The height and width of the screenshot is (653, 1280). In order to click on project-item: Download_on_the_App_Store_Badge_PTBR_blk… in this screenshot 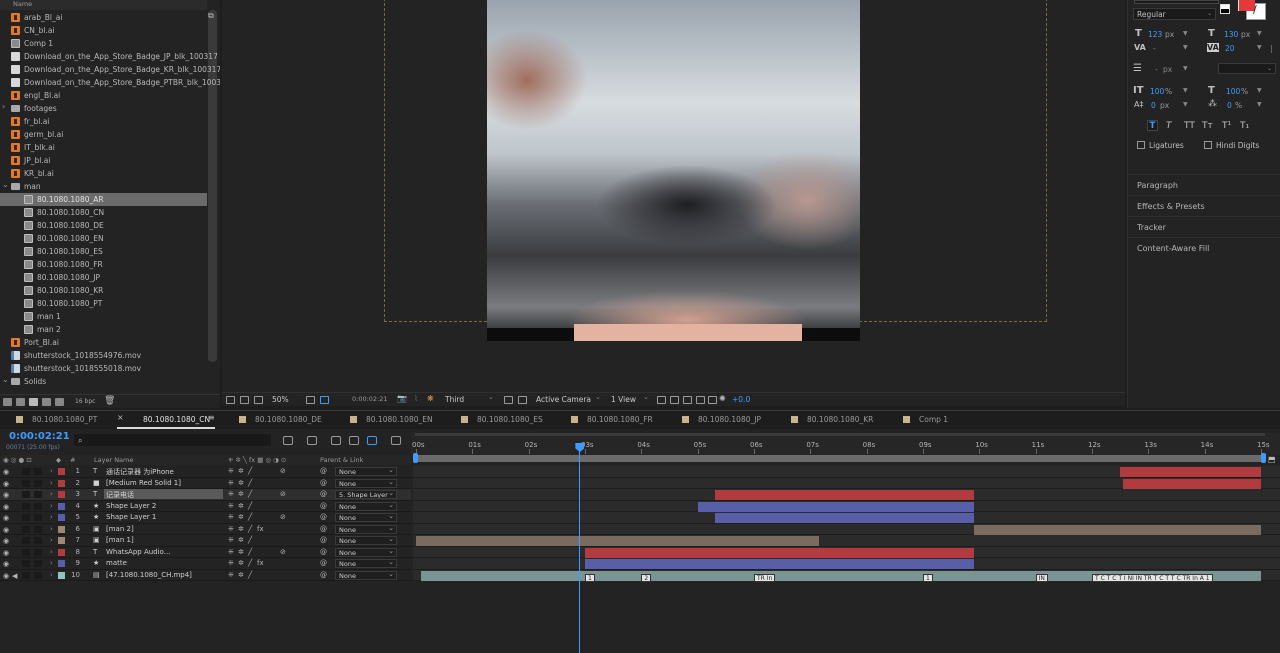, I will do `click(110, 82)`.